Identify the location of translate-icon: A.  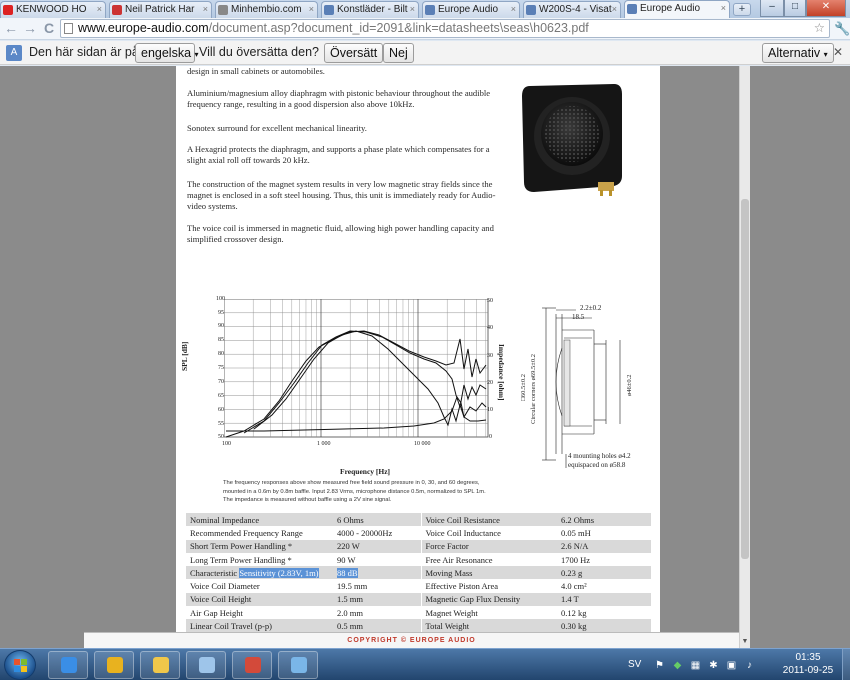
(14, 53).